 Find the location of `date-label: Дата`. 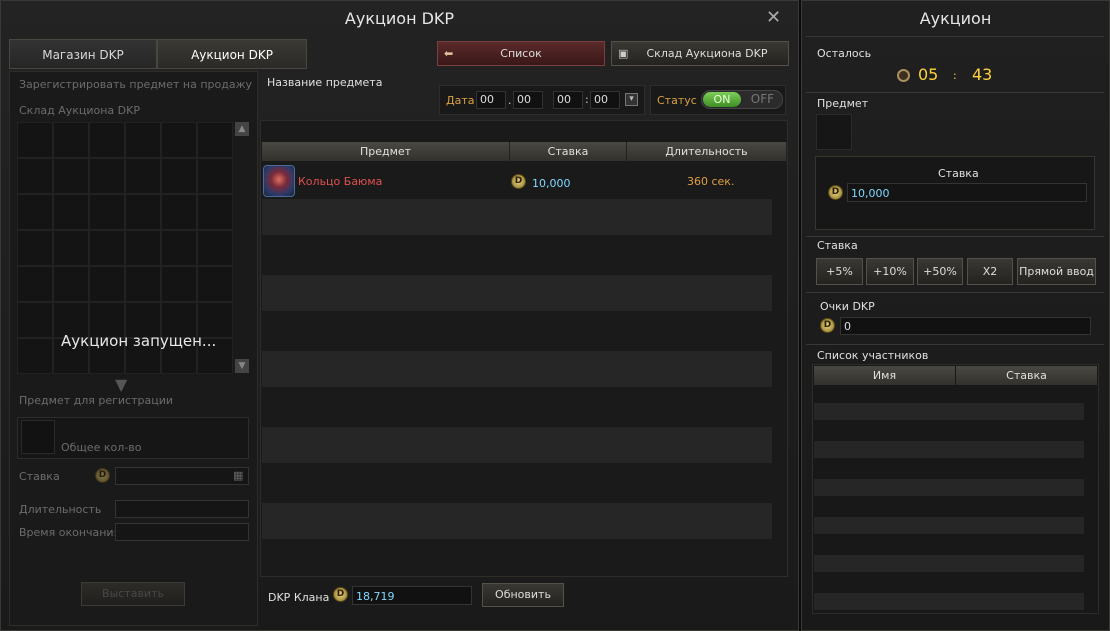

date-label: Дата is located at coordinates (460, 100).